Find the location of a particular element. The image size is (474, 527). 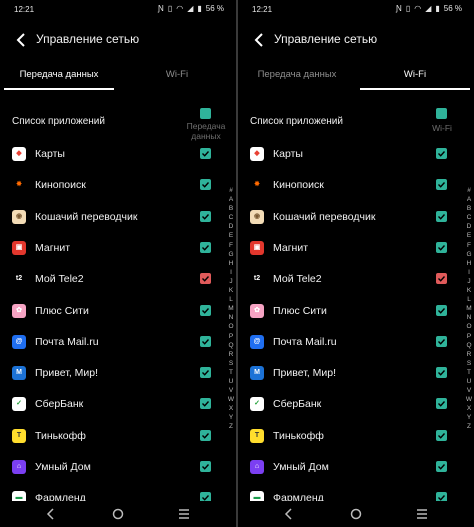

nav-recents-icon is located at coordinates (422, 514).